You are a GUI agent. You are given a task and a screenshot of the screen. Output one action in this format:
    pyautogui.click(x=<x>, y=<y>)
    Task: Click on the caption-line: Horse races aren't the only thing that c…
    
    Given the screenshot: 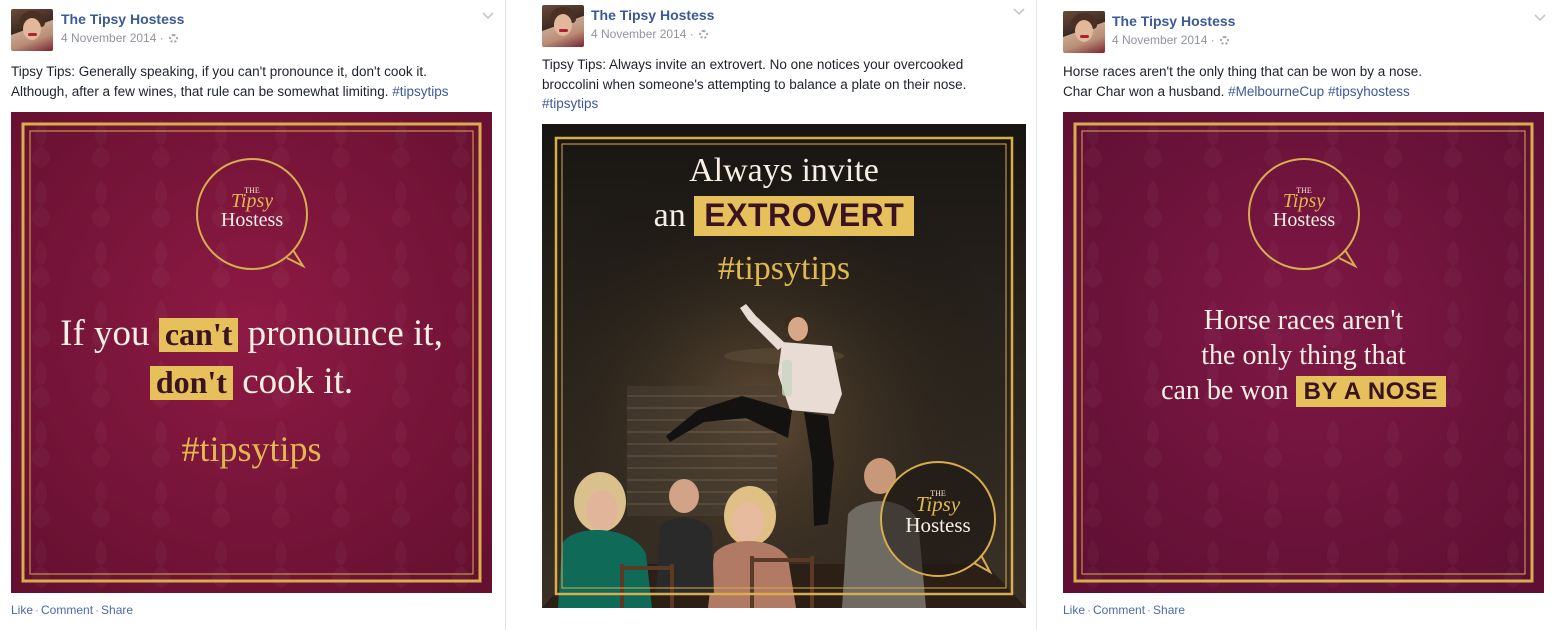 What is the action you would take?
    pyautogui.click(x=1305, y=72)
    